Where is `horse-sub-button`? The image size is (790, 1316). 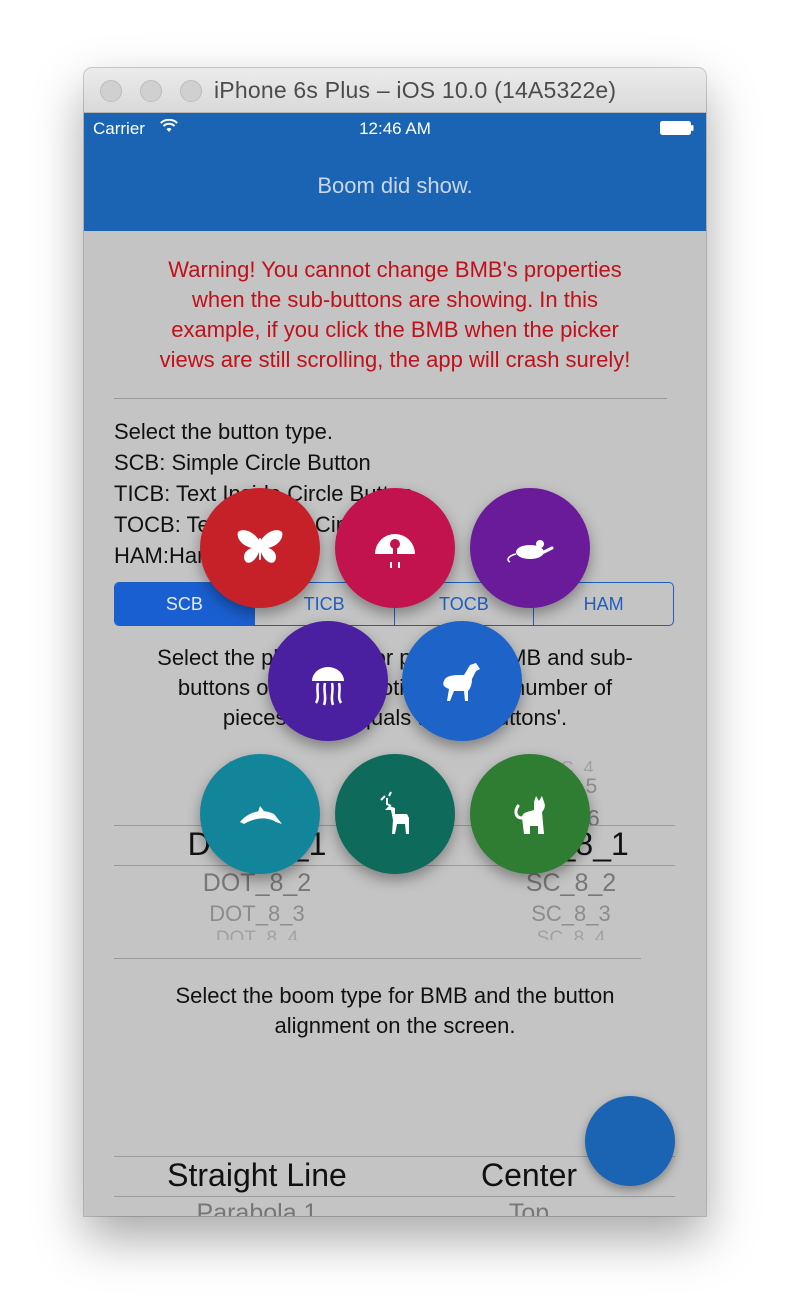 horse-sub-button is located at coordinates (462, 681).